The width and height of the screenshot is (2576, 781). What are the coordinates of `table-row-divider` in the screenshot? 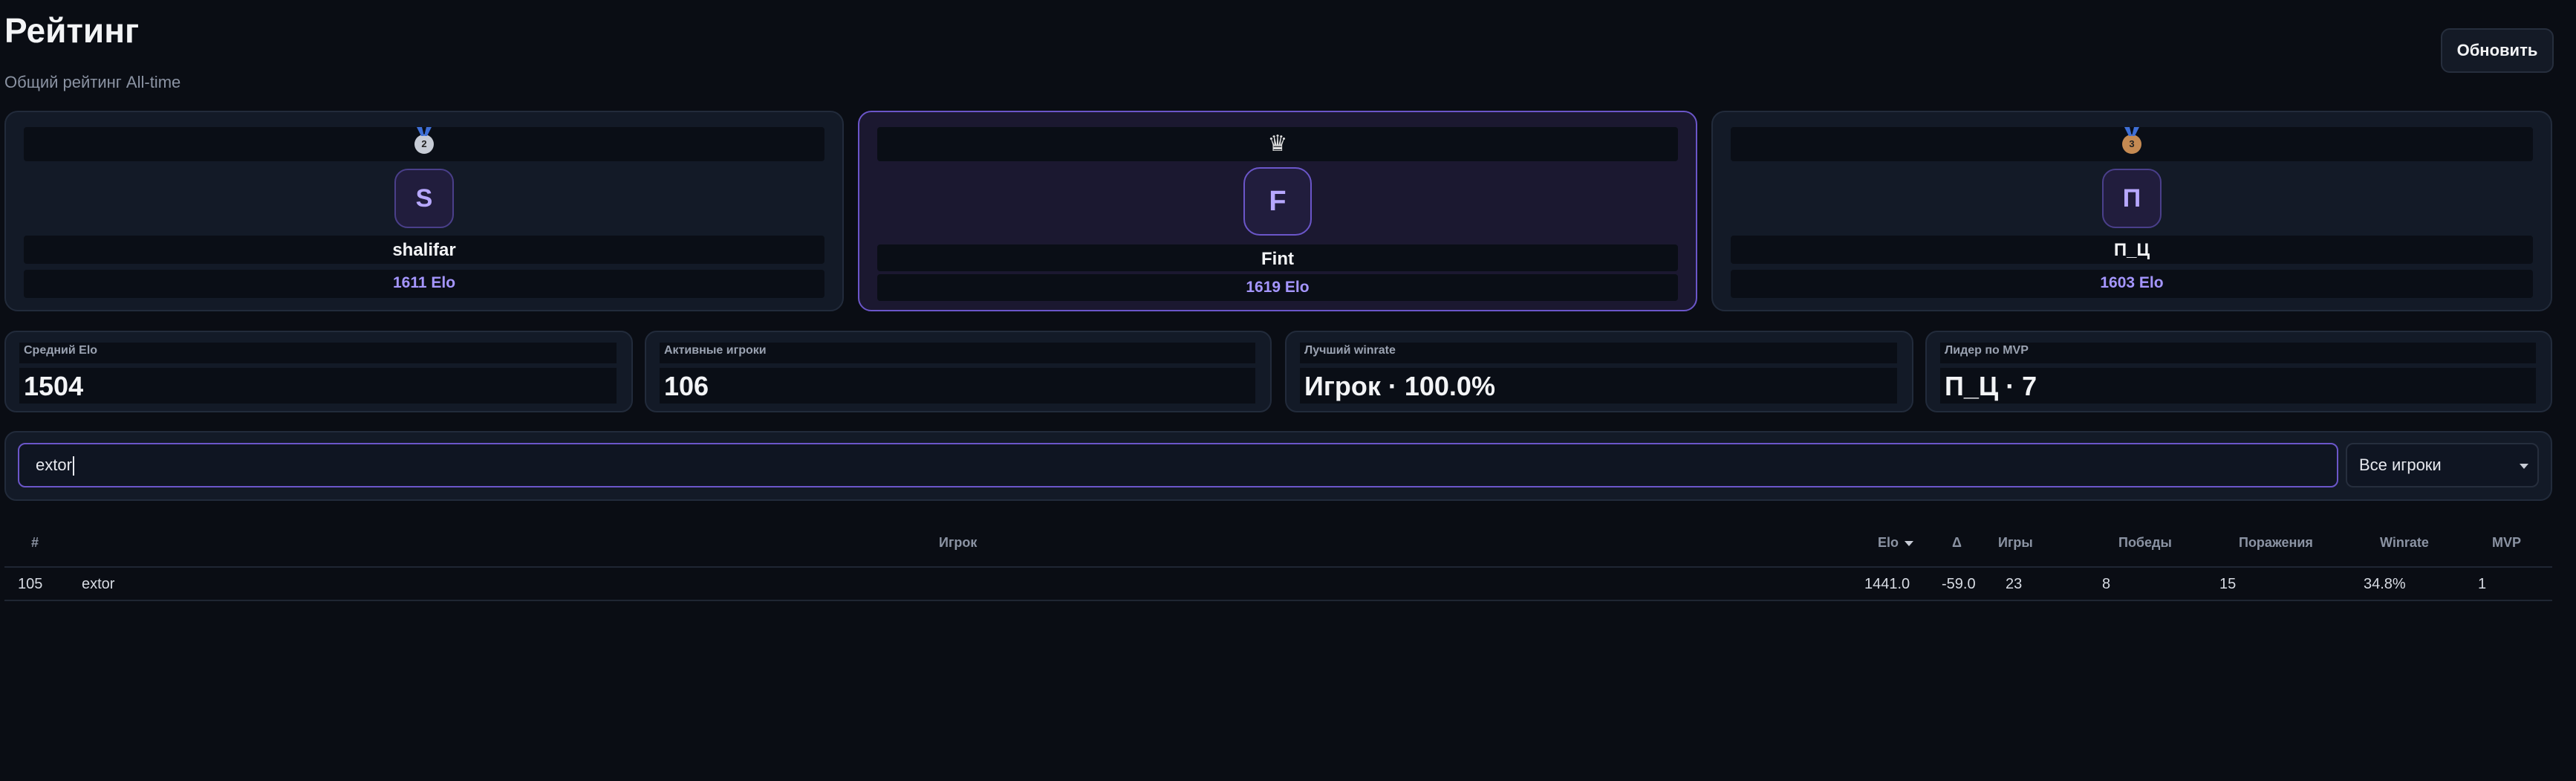 It's located at (1278, 600).